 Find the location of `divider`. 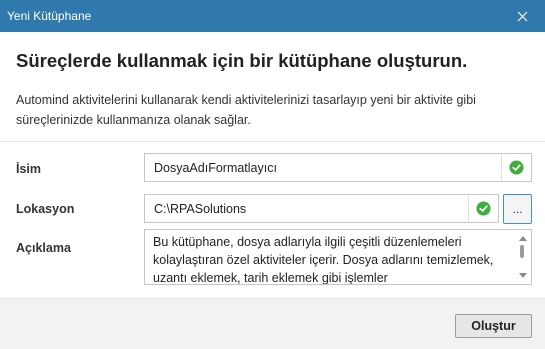

divider is located at coordinates (272, 141).